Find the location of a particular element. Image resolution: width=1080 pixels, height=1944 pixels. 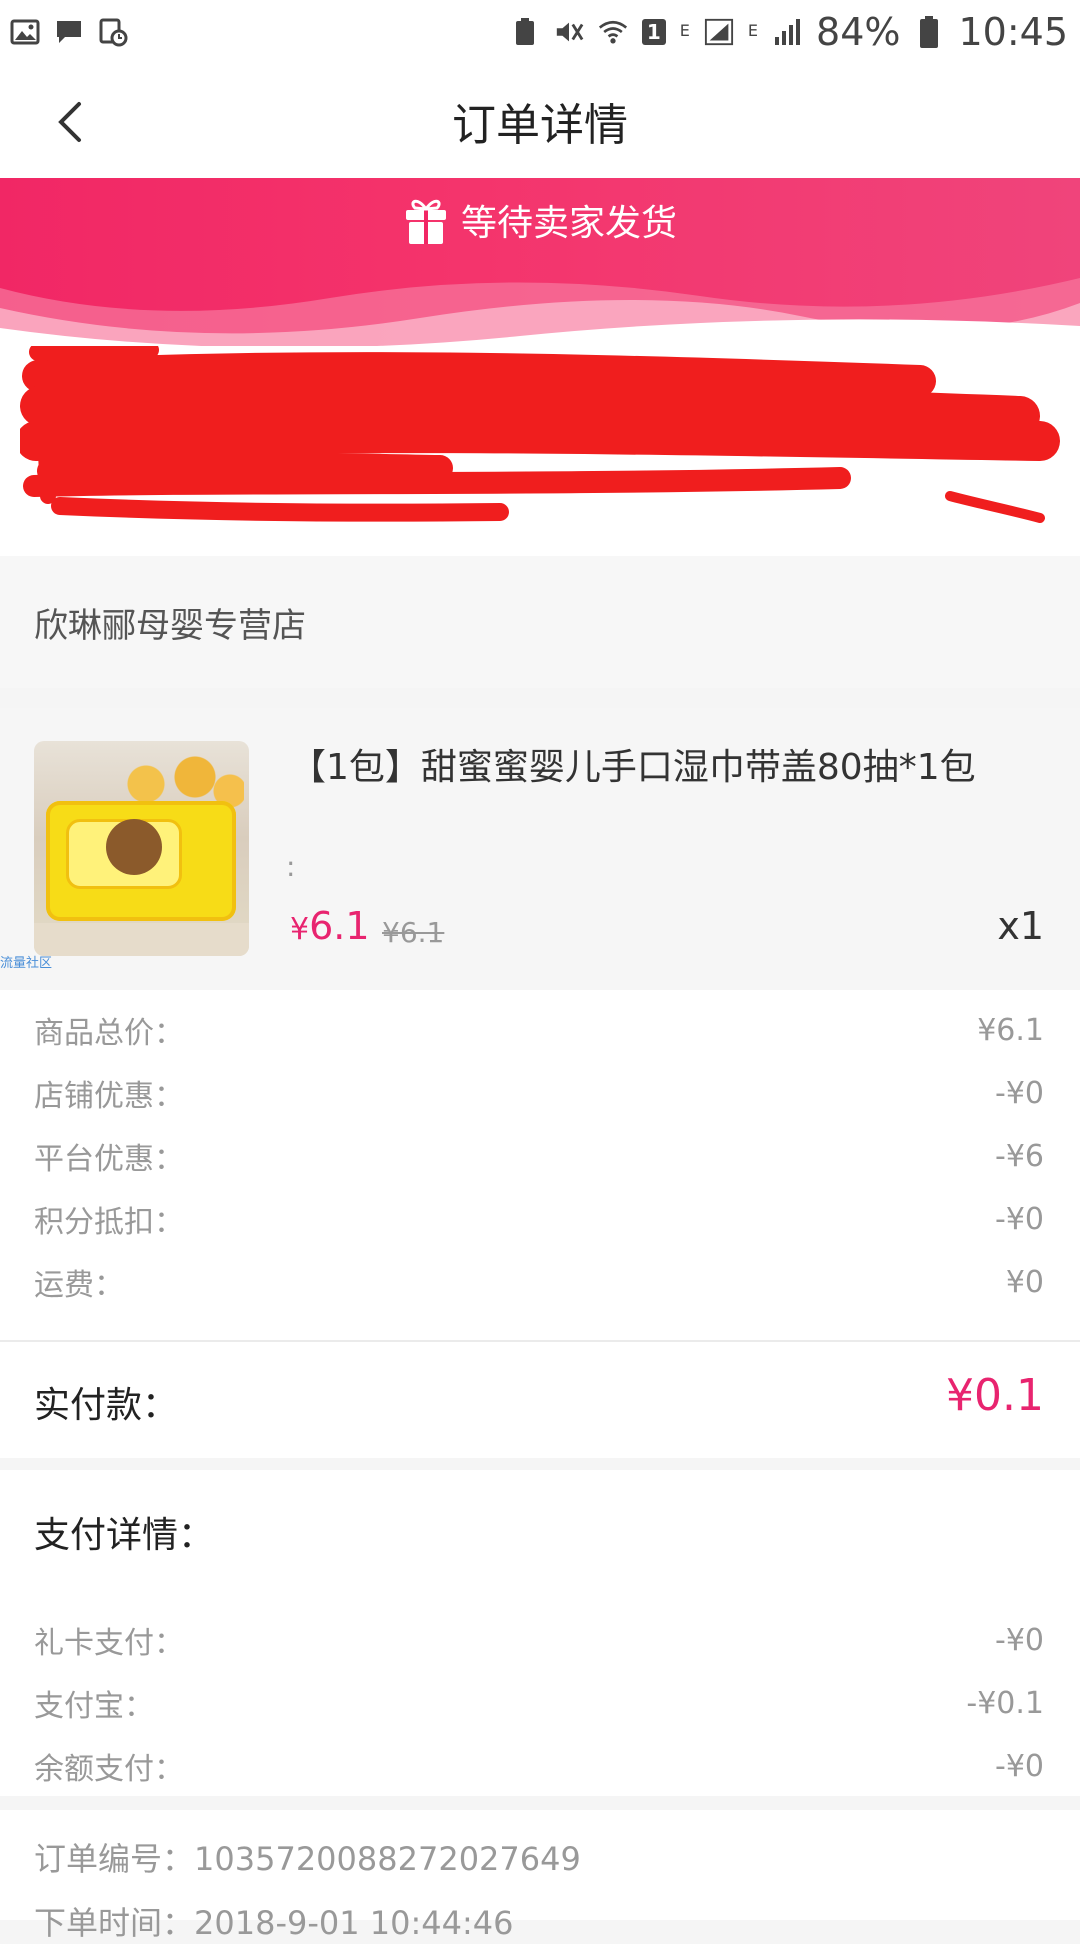

product-spec: : is located at coordinates (291, 866).